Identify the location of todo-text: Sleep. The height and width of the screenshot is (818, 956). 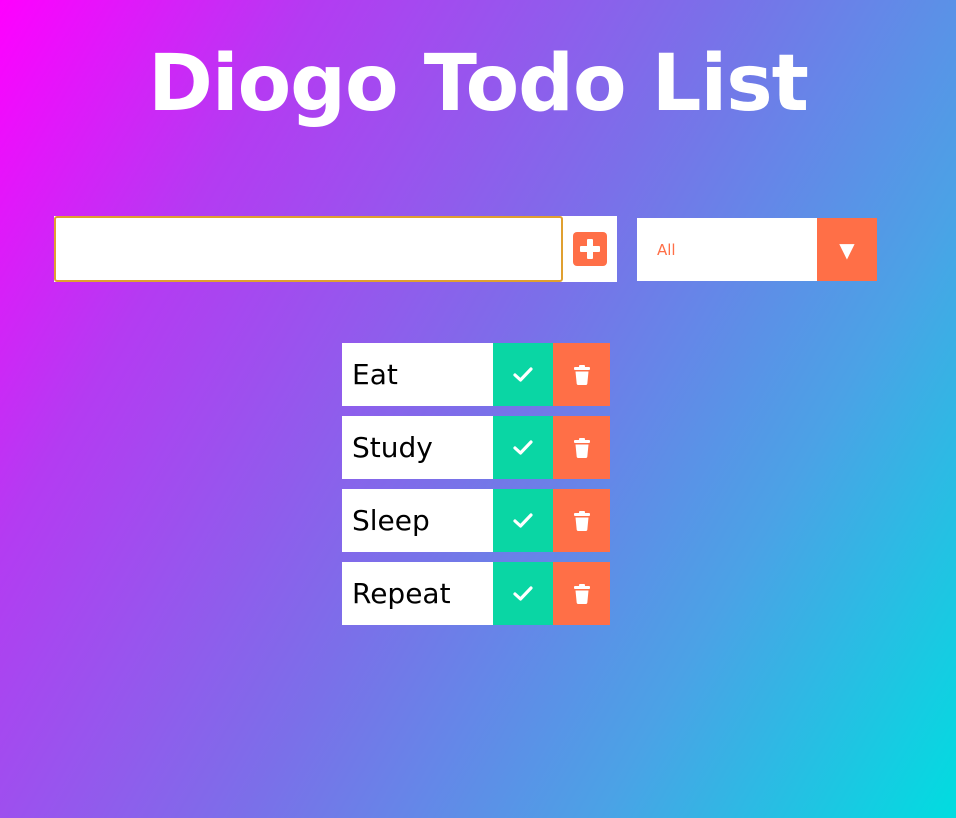
(391, 520).